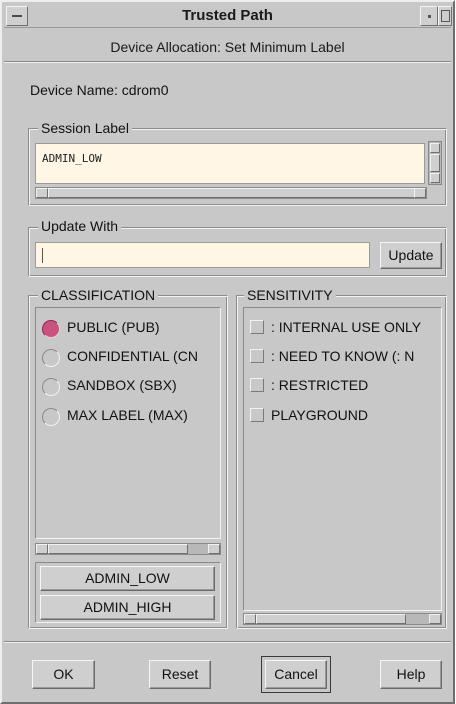 The width and height of the screenshot is (456, 704). What do you see at coordinates (343, 356) in the screenshot?
I see `sensitivity-option-label: : NEED TO KNOW (: N` at bounding box center [343, 356].